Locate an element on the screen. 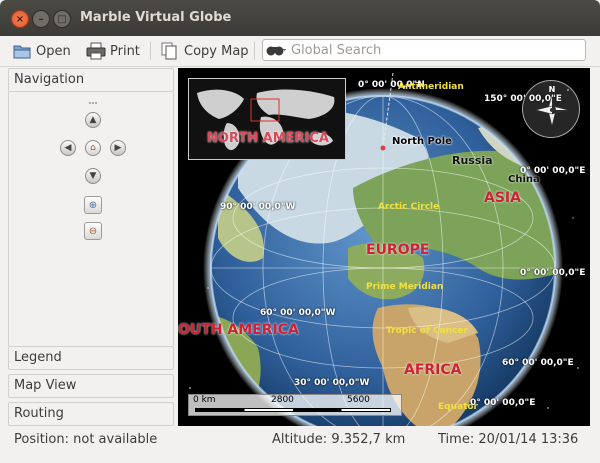  title-bar: × – □ Marble Virtual Globe is located at coordinates (300, 18).